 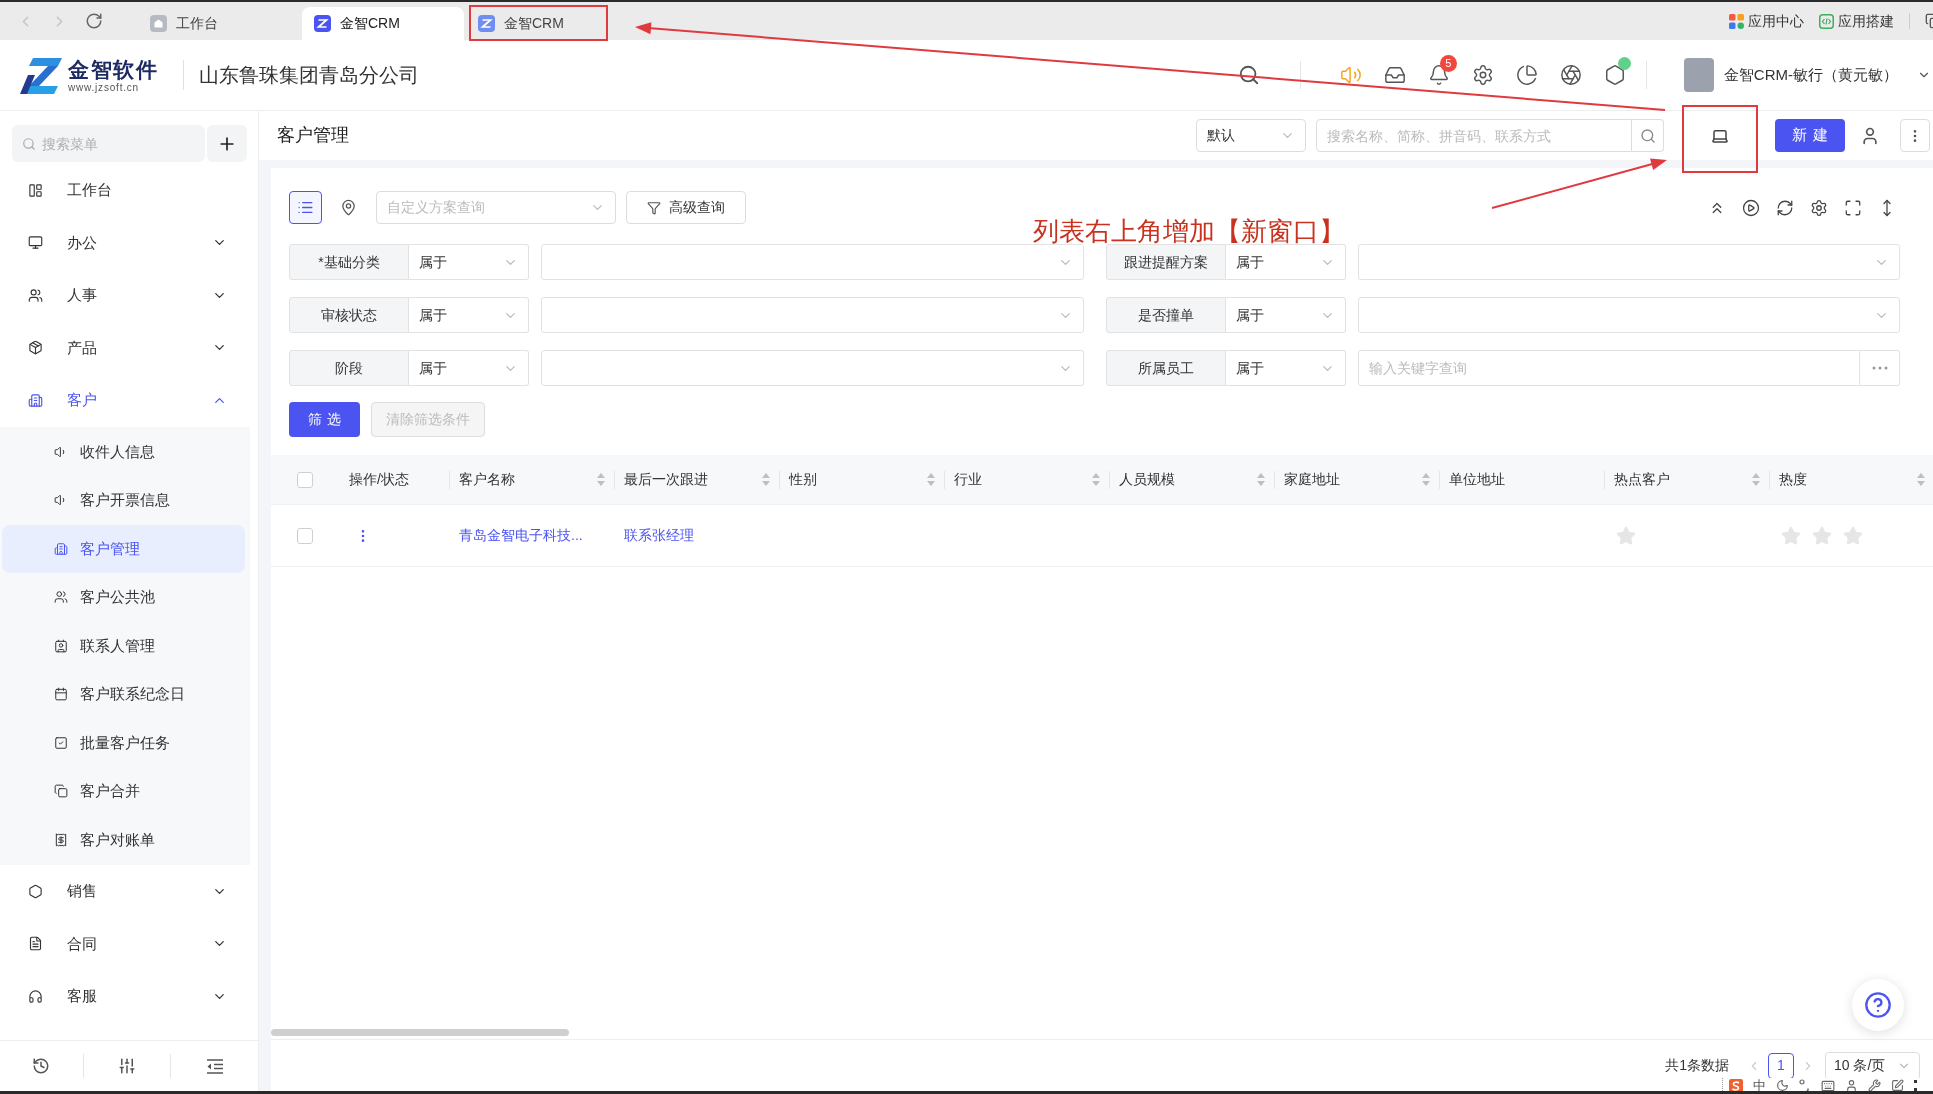 I want to click on column-header: 热点客户, so click(x=1687, y=479).